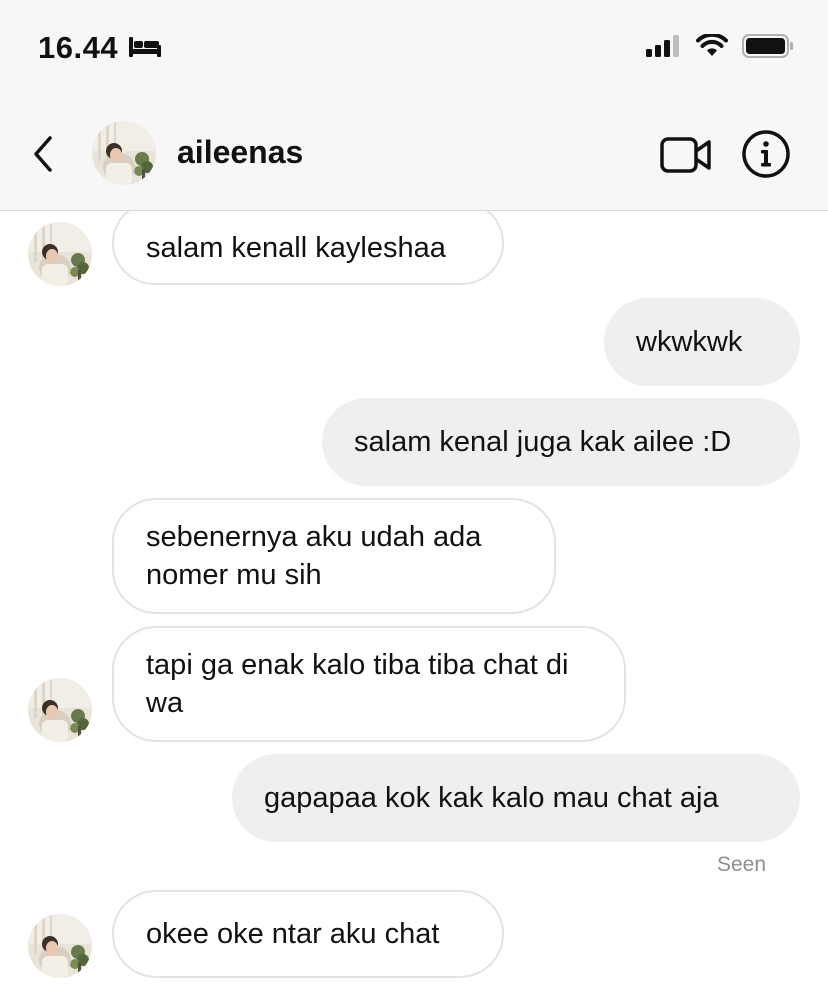  I want to click on message-bubble-outgoing: wkwkwk, so click(702, 342).